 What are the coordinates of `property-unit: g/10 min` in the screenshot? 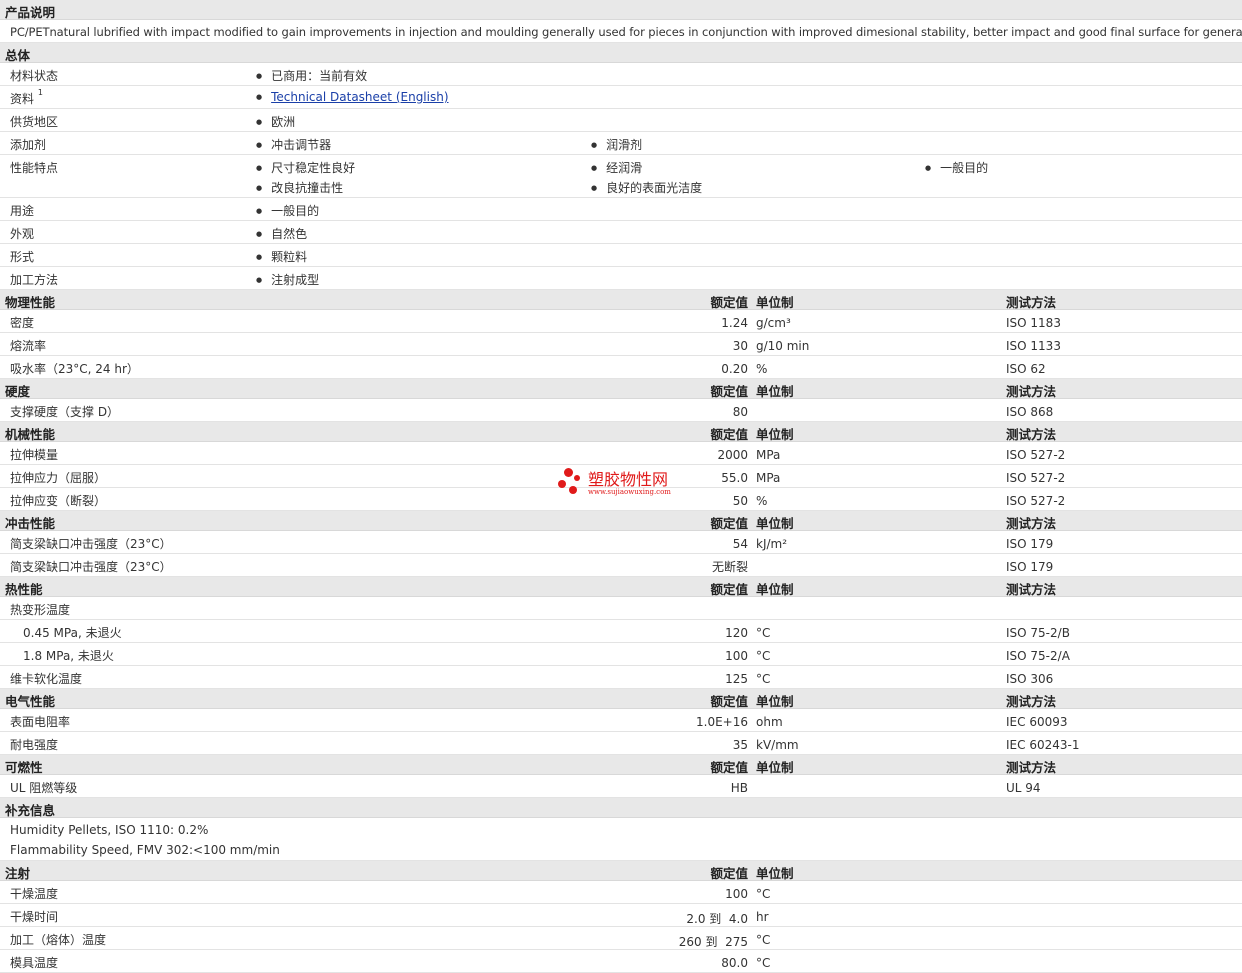 It's located at (783, 346).